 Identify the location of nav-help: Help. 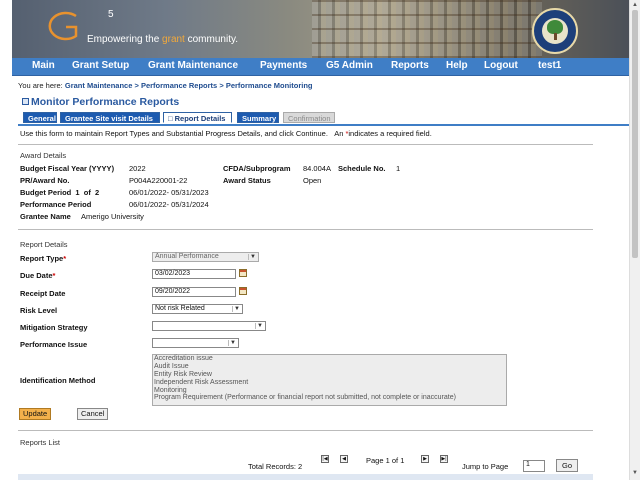
(457, 65).